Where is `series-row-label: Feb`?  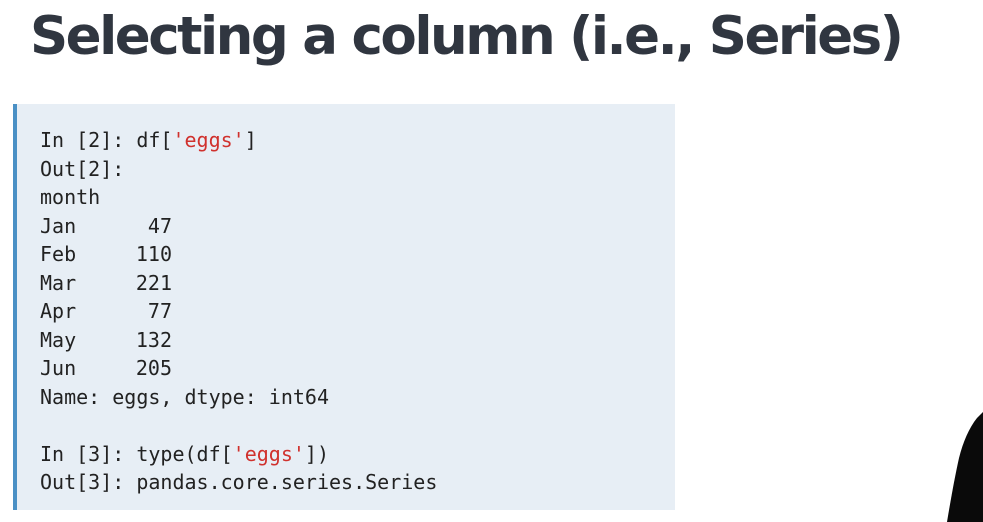
series-row-label: Feb is located at coordinates (58, 254).